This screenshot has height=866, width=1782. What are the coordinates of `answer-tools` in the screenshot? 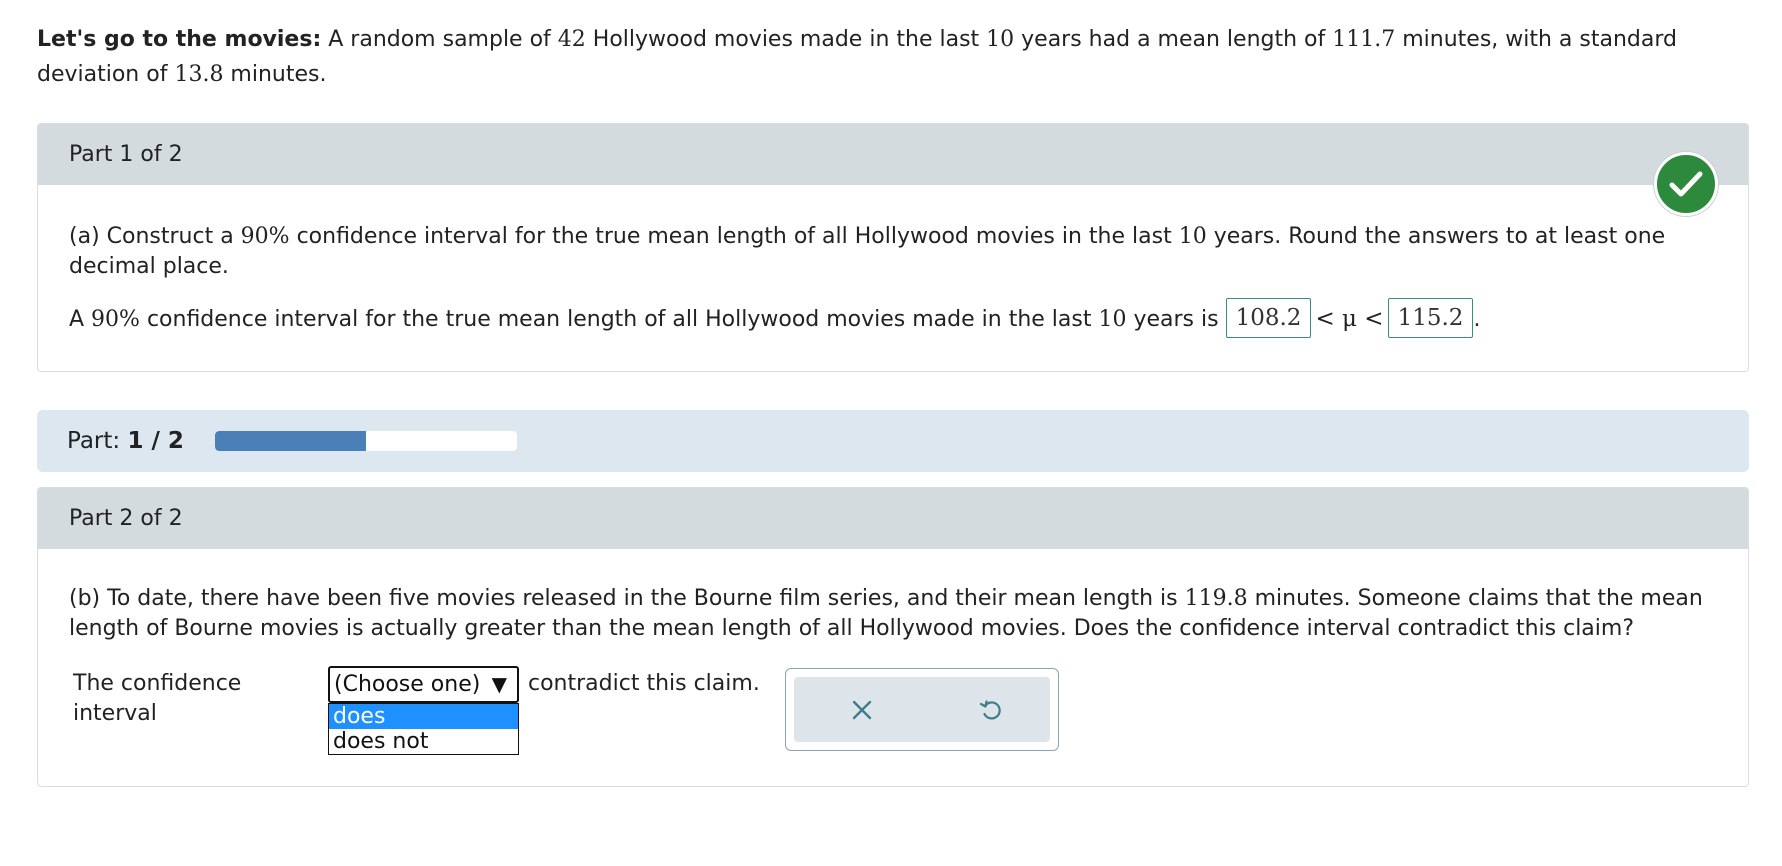 It's located at (922, 709).